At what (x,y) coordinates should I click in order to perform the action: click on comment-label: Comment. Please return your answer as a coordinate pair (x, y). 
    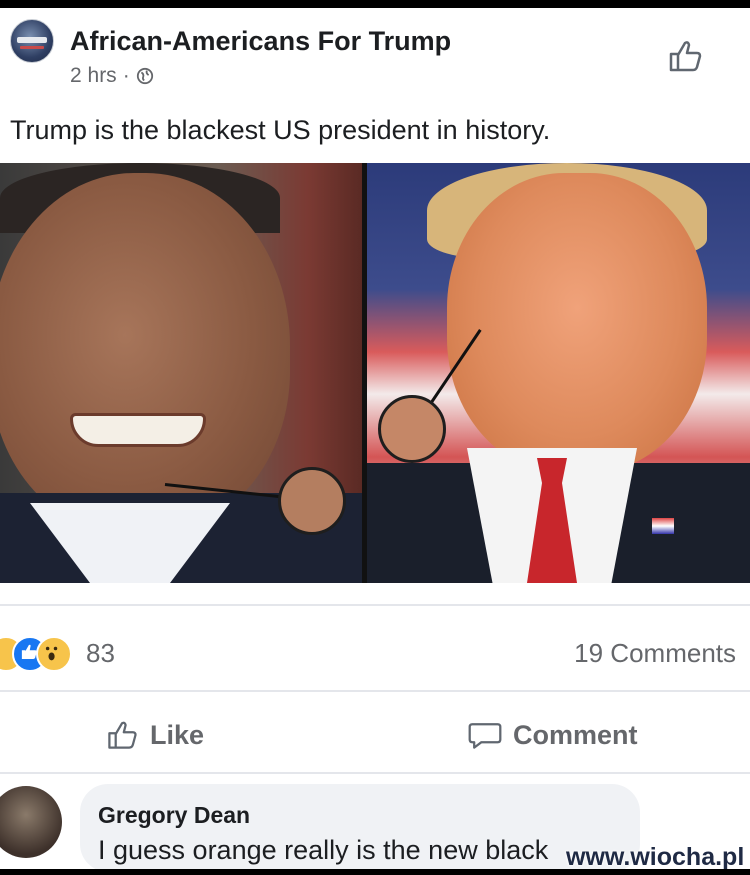
    Looking at the image, I should click on (575, 734).